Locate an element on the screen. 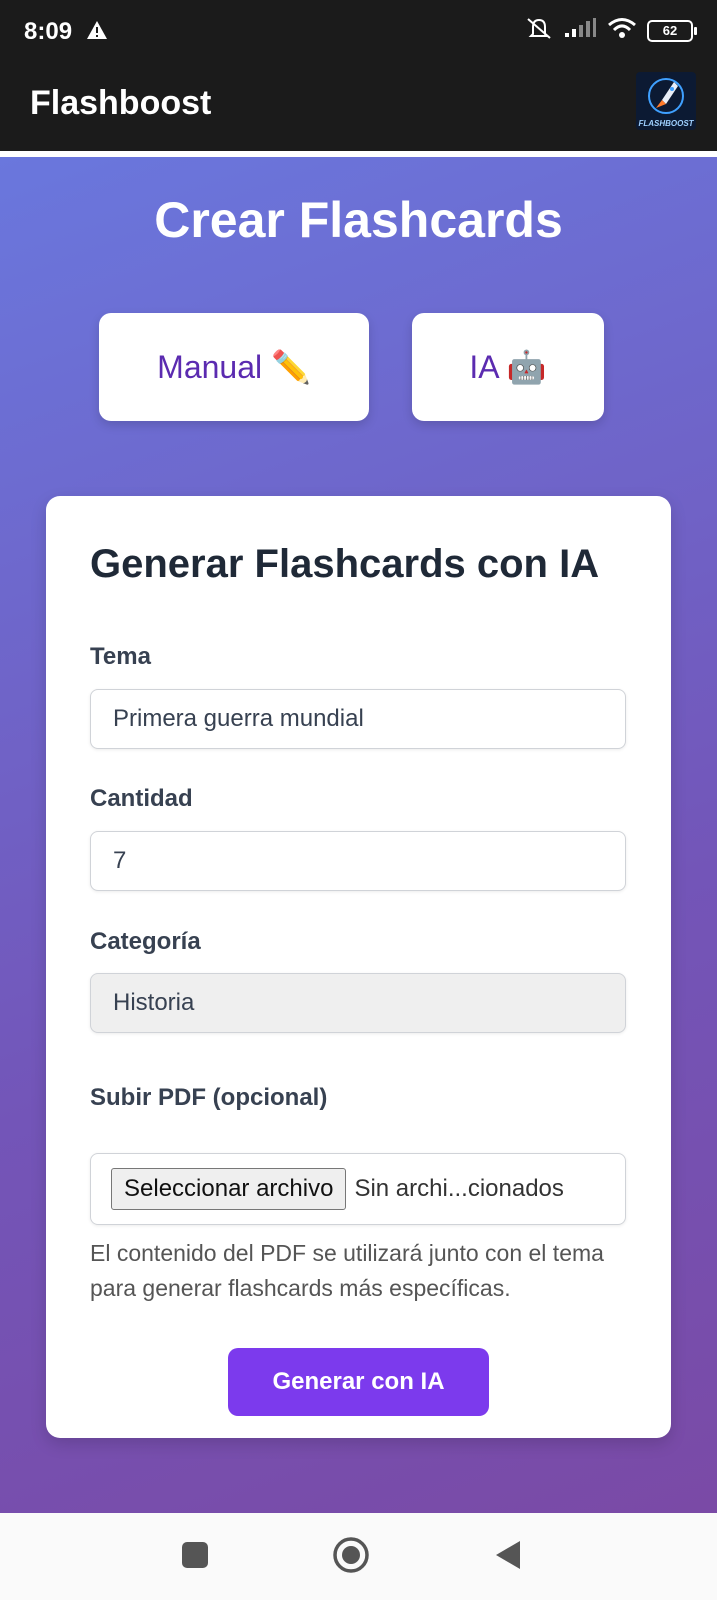  nav-recents-icon is located at coordinates (195, 1557).